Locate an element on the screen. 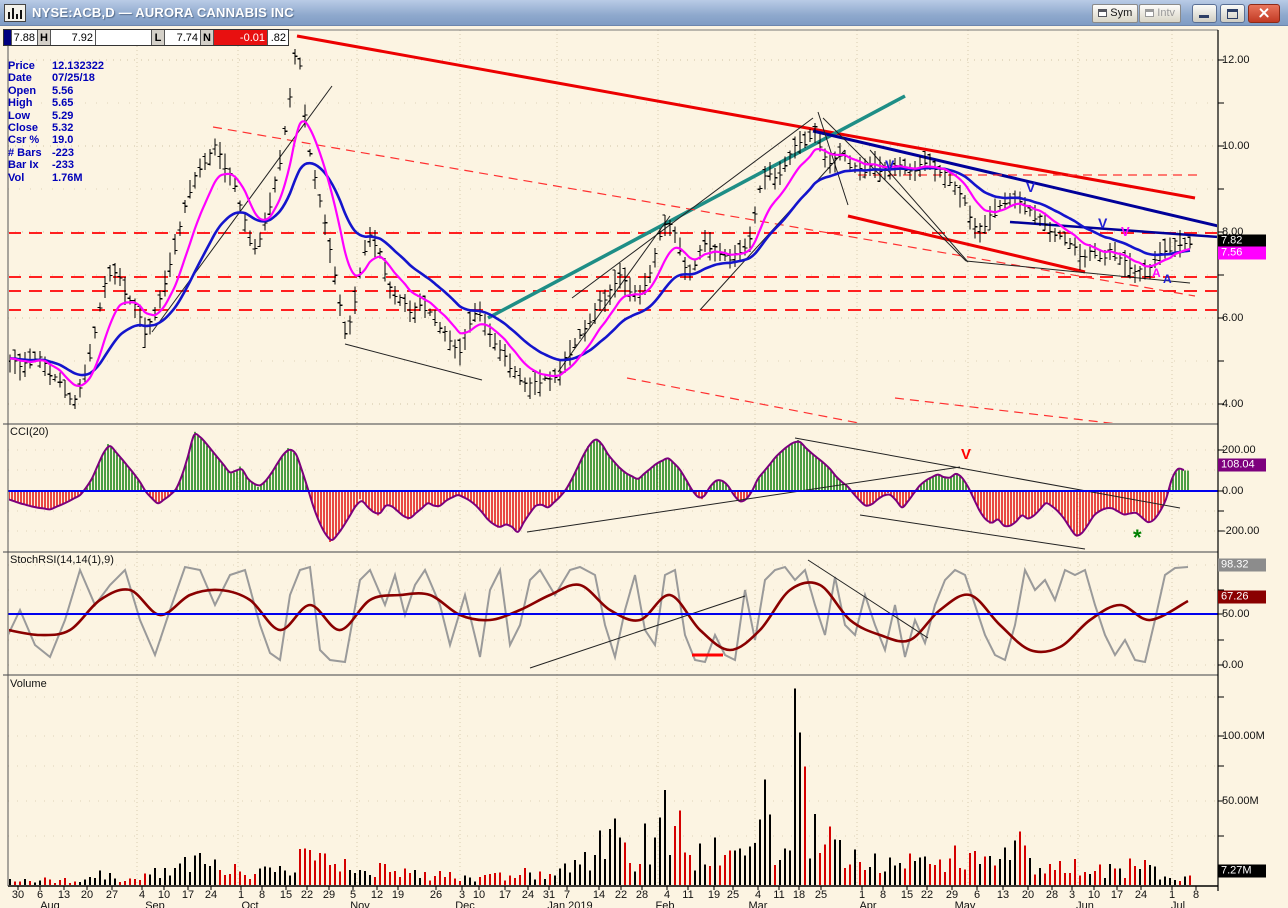 Image resolution: width=1288 pixels, height=908 pixels. info-row: Date 07/25/18 is located at coordinates (56, 78).